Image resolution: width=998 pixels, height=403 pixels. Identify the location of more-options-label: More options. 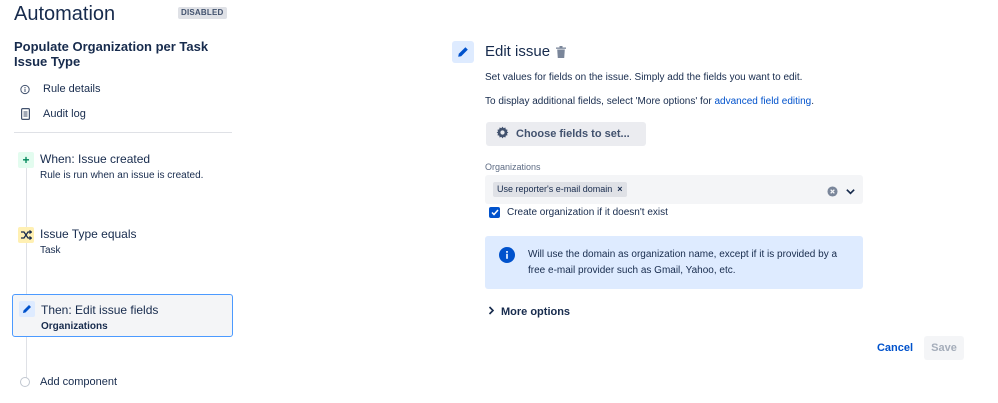
(536, 312).